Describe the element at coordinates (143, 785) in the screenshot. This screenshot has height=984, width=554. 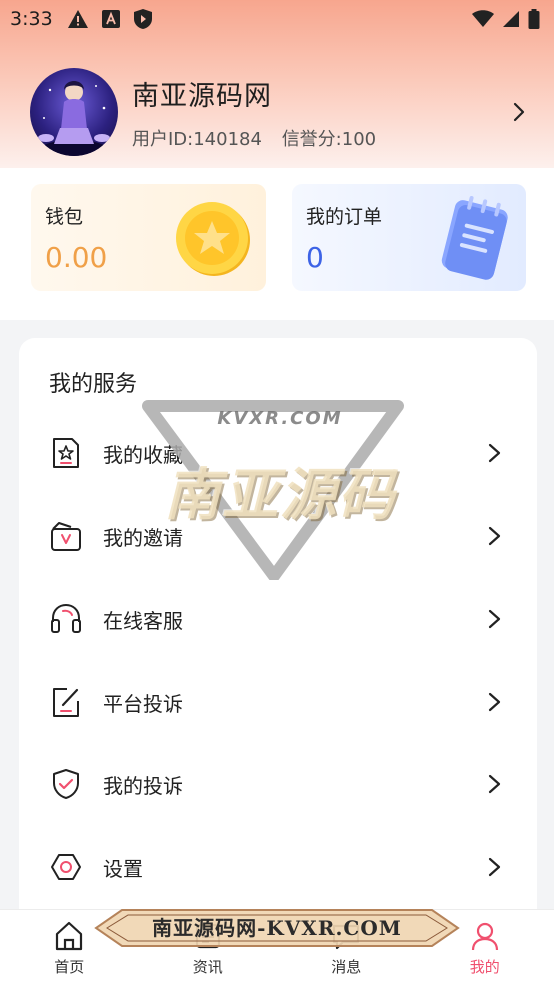
I see `service-label-my-complaints: 我的投诉` at that location.